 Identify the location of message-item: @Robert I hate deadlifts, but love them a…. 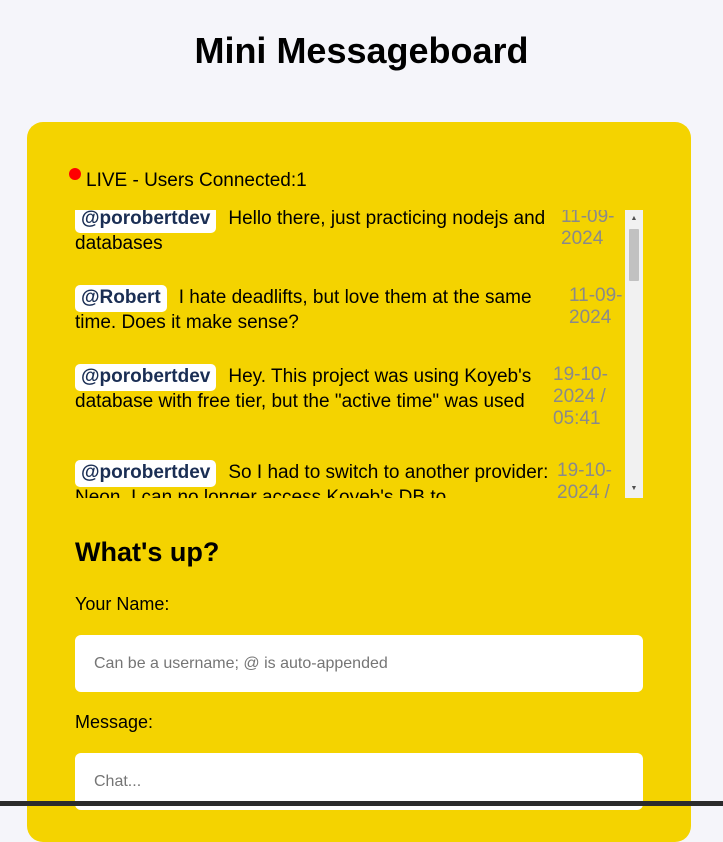
(350, 309).